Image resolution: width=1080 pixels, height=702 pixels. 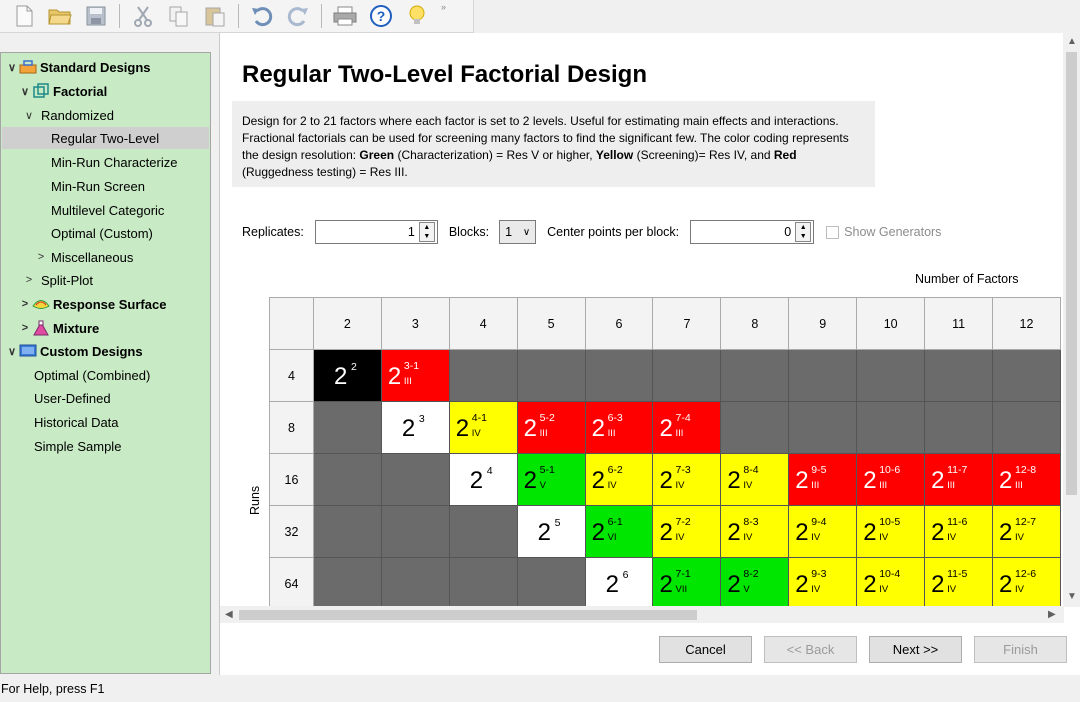 I want to click on design-expression: 2 9-5 III, so click(x=822, y=479).